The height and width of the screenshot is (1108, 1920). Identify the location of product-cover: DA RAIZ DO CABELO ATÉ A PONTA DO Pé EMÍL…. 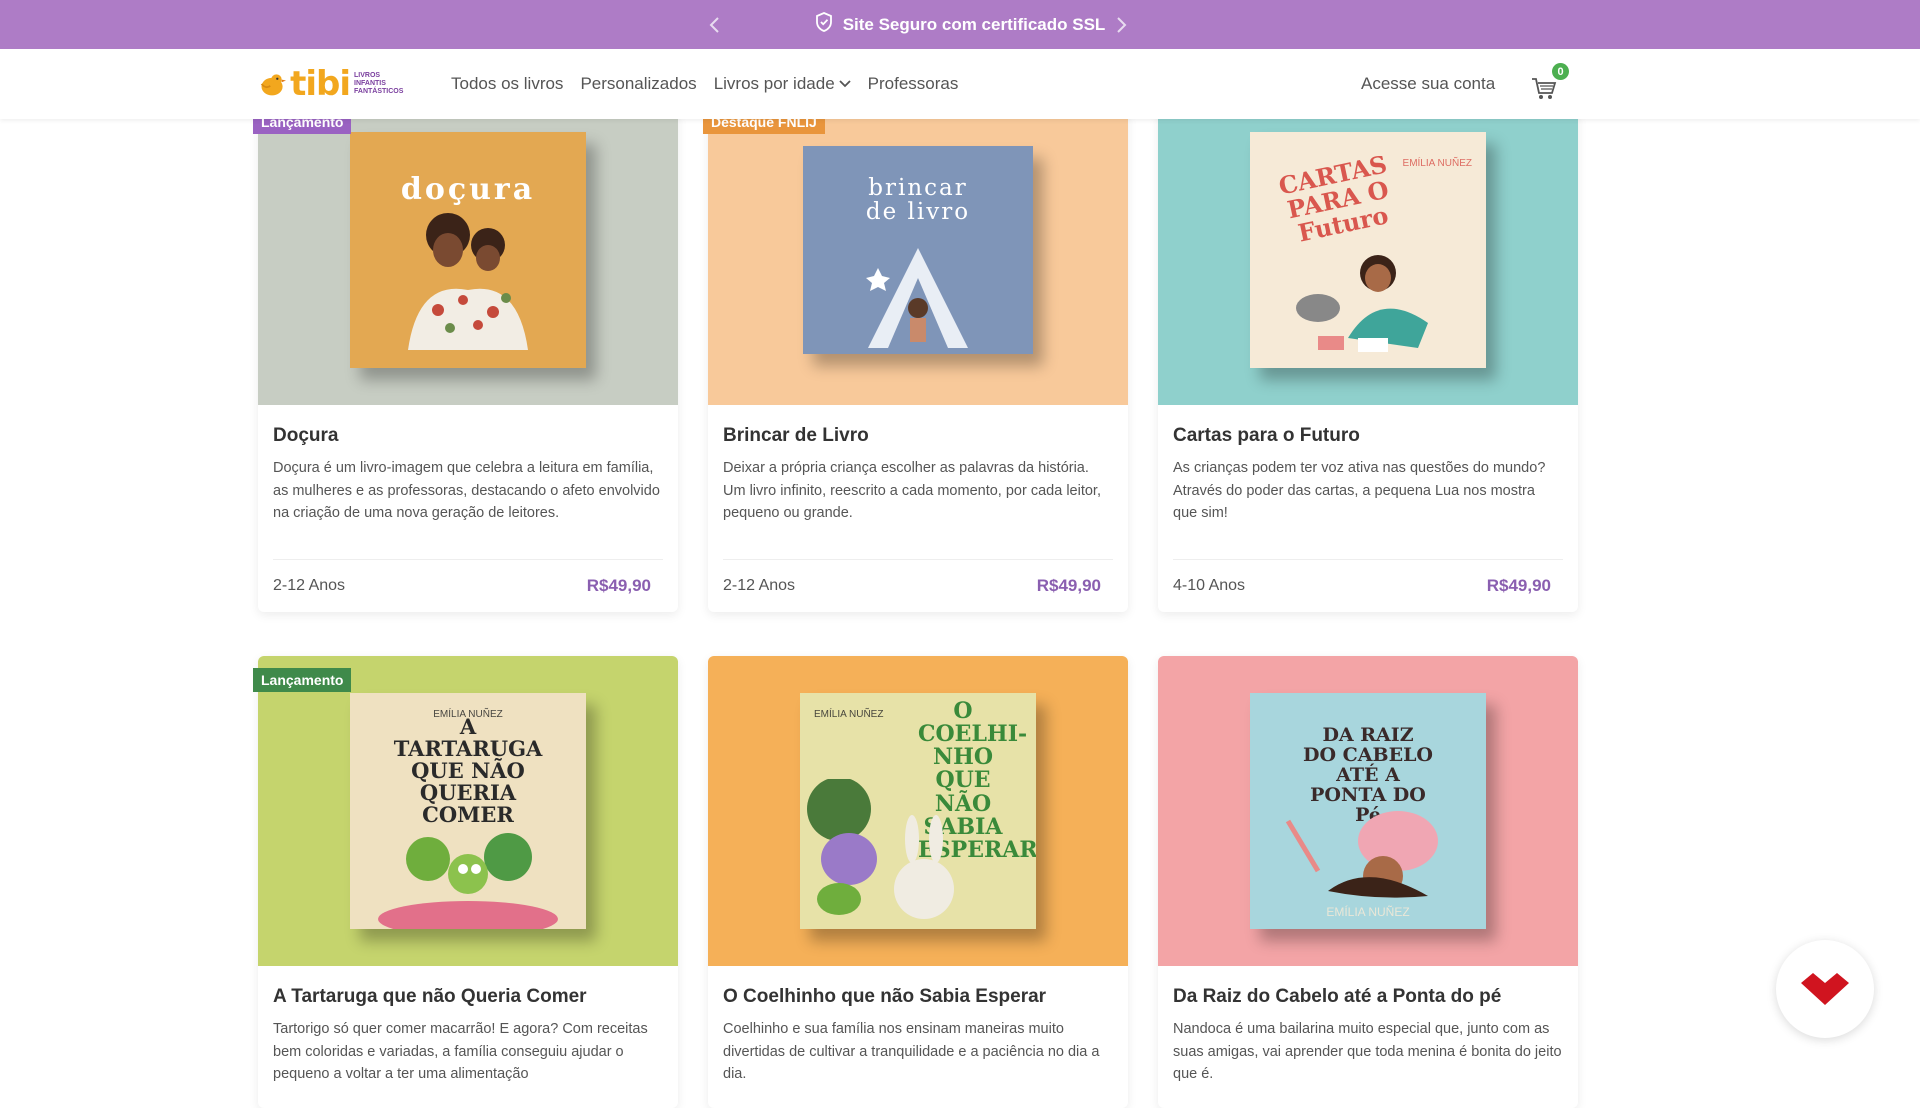
(1368, 811).